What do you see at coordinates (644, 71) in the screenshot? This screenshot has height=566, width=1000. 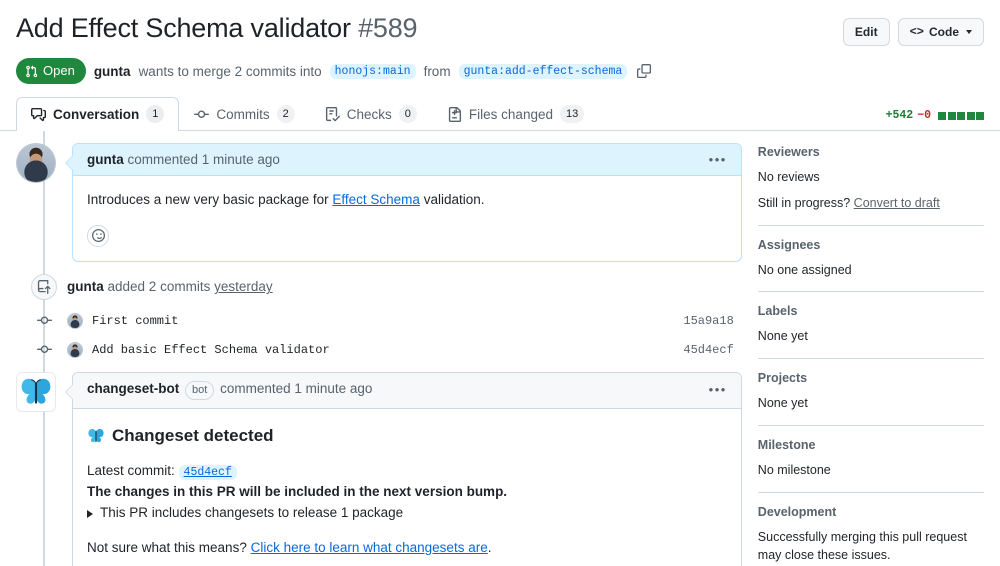 I see `copy-icon` at bounding box center [644, 71].